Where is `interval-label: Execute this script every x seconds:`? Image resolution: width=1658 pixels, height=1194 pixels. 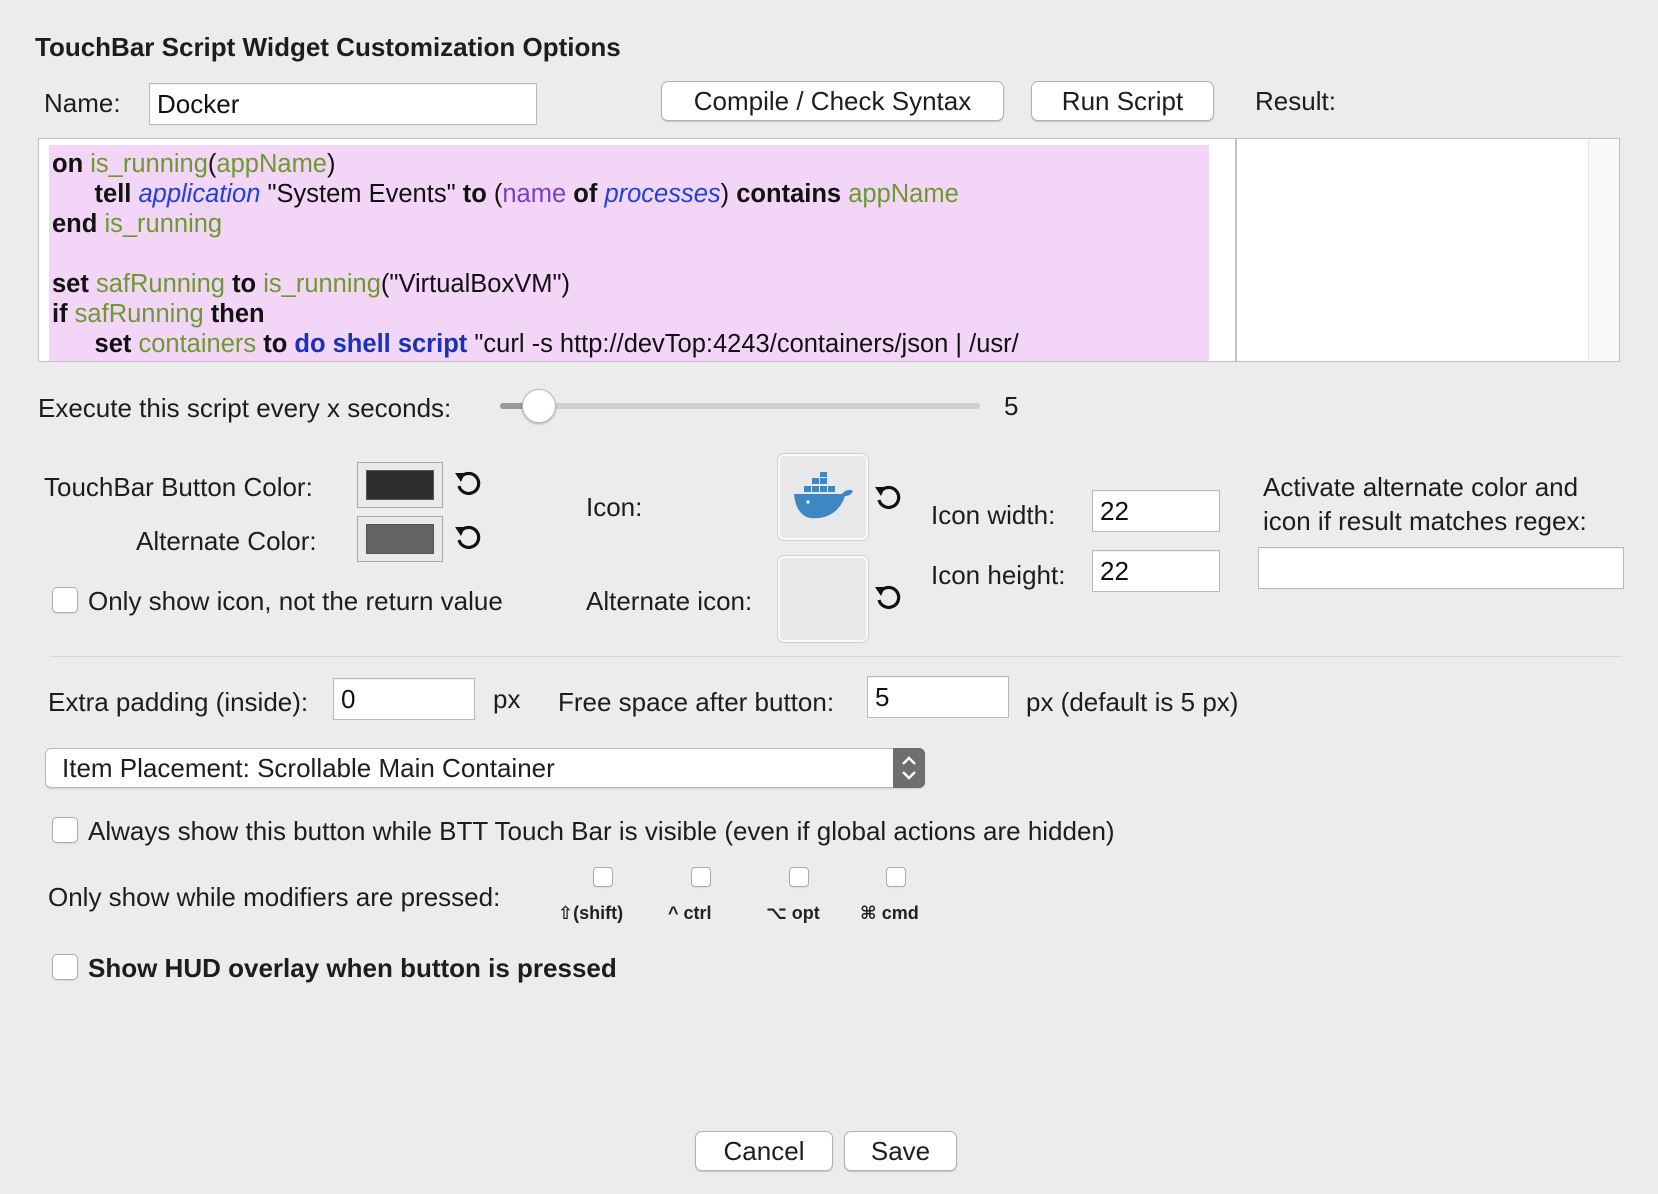
interval-label: Execute this script every x seconds: is located at coordinates (245, 408).